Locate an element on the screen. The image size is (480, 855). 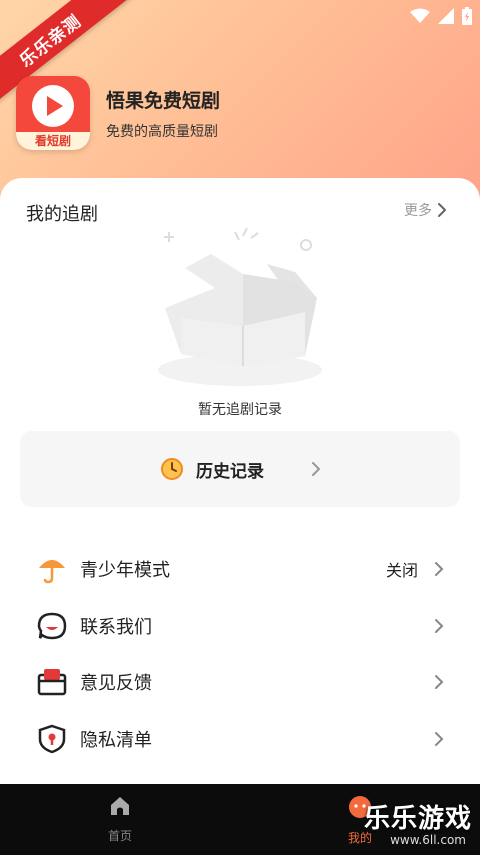
app-name: 悟果免费短剧 is located at coordinates (163, 100).